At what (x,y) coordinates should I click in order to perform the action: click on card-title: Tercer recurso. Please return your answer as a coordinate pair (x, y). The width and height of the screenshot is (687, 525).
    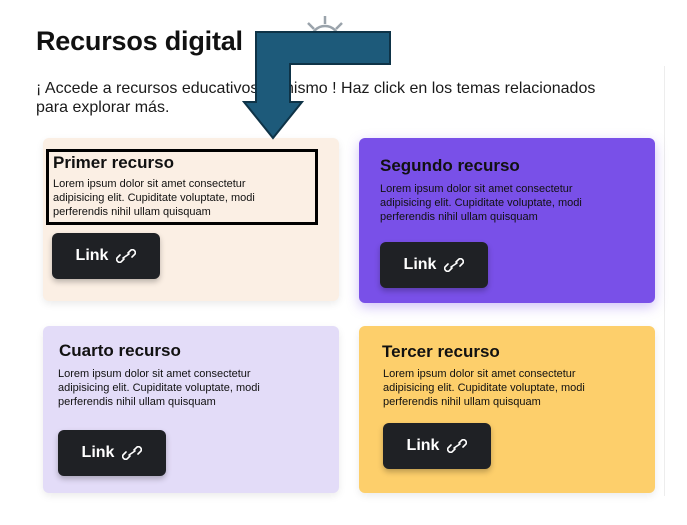
    Looking at the image, I should click on (441, 351).